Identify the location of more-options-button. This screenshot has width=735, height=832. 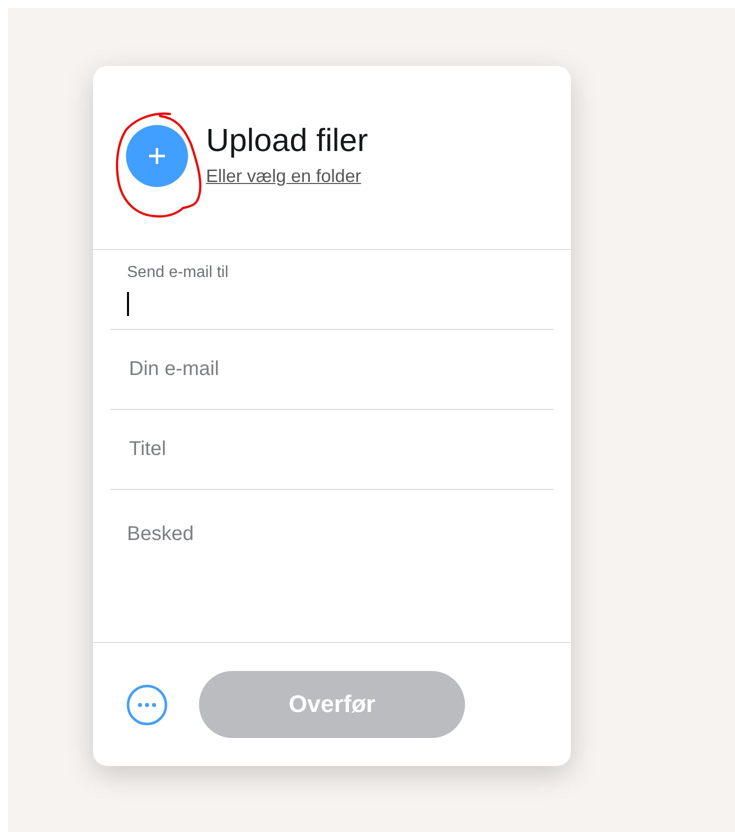
(147, 705).